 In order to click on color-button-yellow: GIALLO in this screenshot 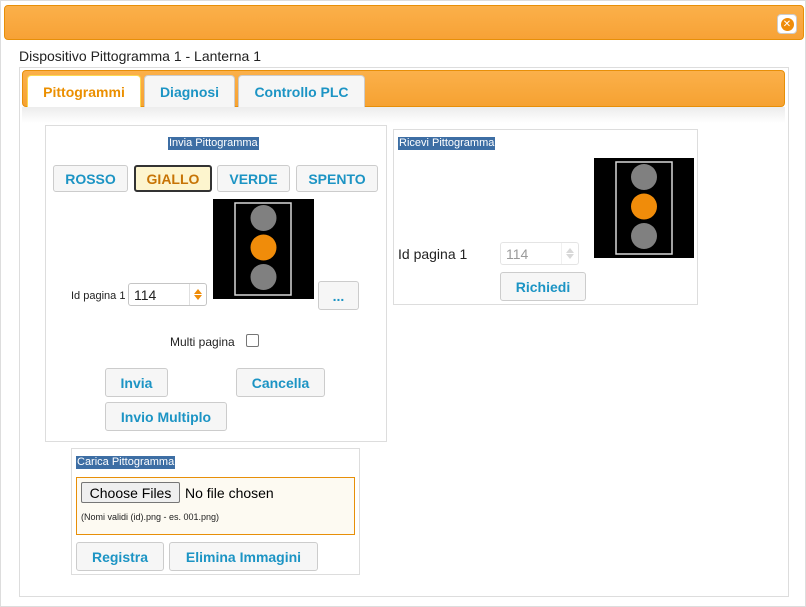, I will do `click(173, 178)`.